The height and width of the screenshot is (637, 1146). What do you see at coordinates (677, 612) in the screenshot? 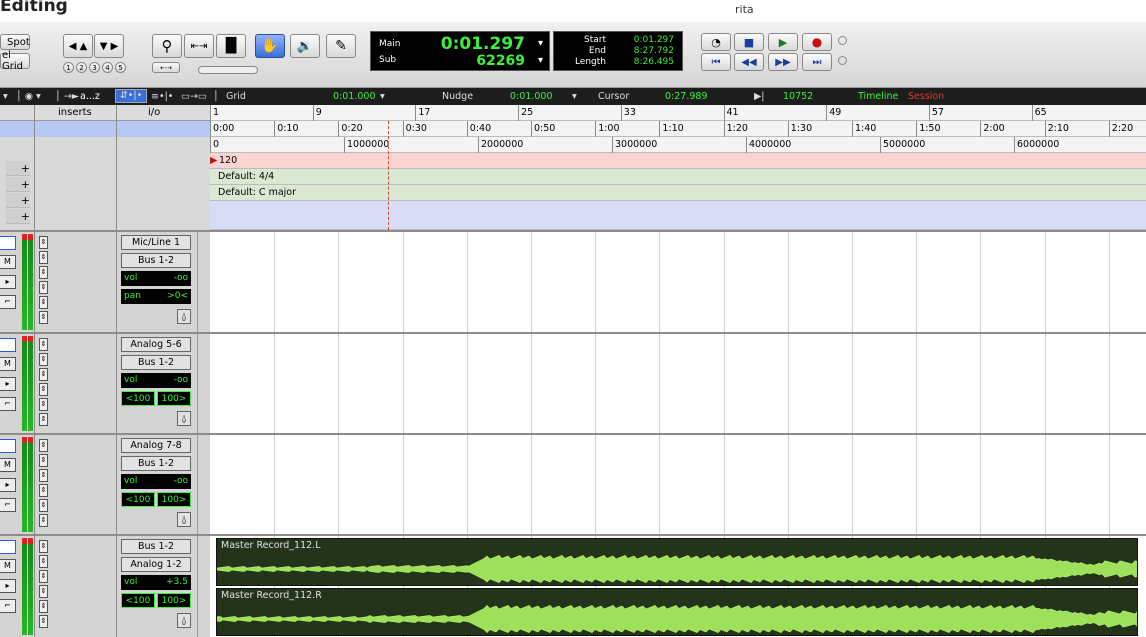
I see `audio-region: Master Record_112.R` at bounding box center [677, 612].